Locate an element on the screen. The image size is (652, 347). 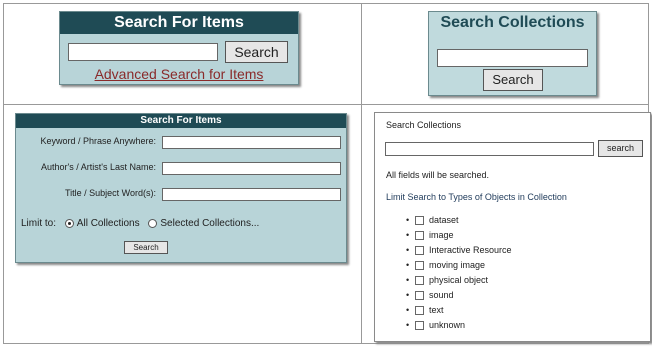
all-fields-note: All fields will be searched. is located at coordinates (438, 175).